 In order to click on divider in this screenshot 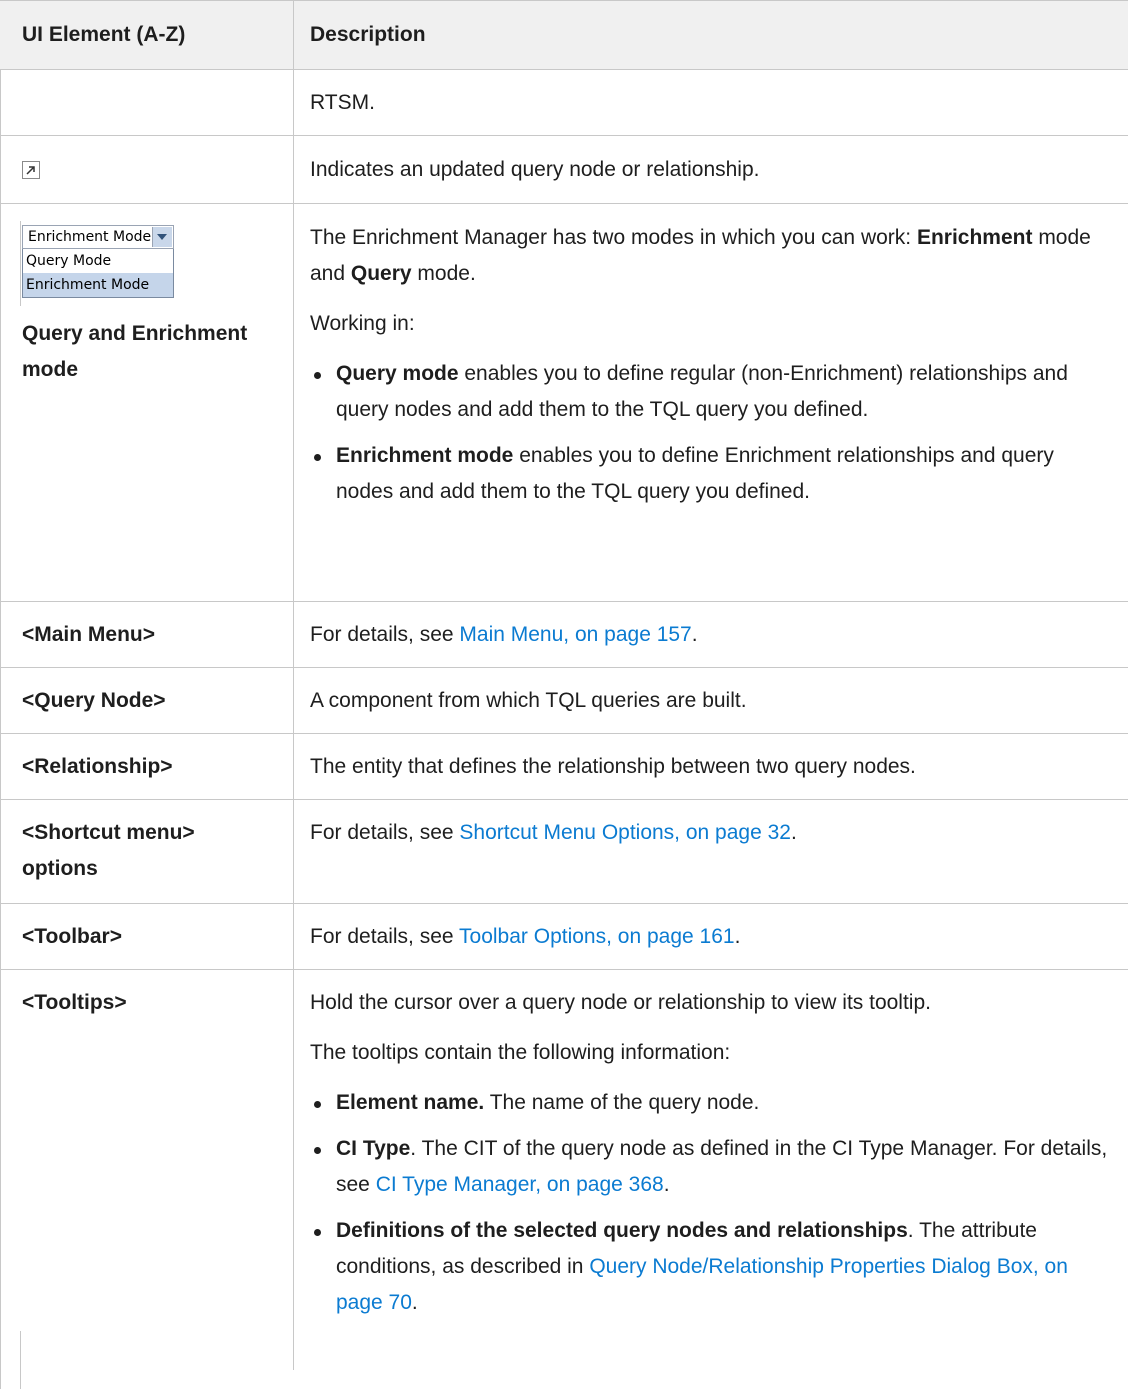, I will do `click(20, 1360)`.